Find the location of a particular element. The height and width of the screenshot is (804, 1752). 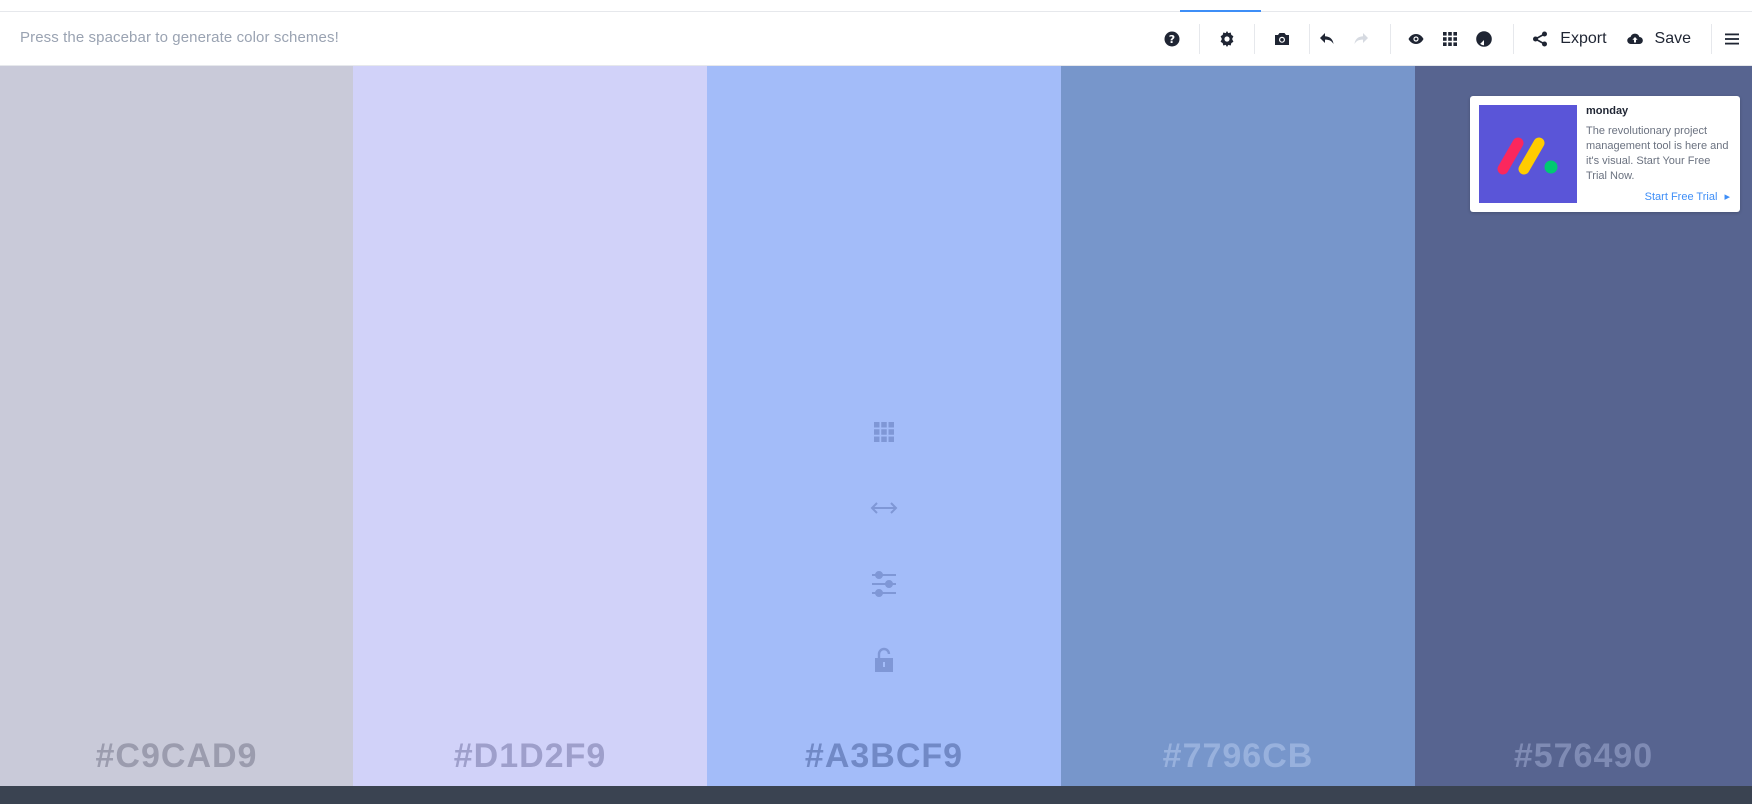

chevron-right-icon: ▸ is located at coordinates (1727, 197).